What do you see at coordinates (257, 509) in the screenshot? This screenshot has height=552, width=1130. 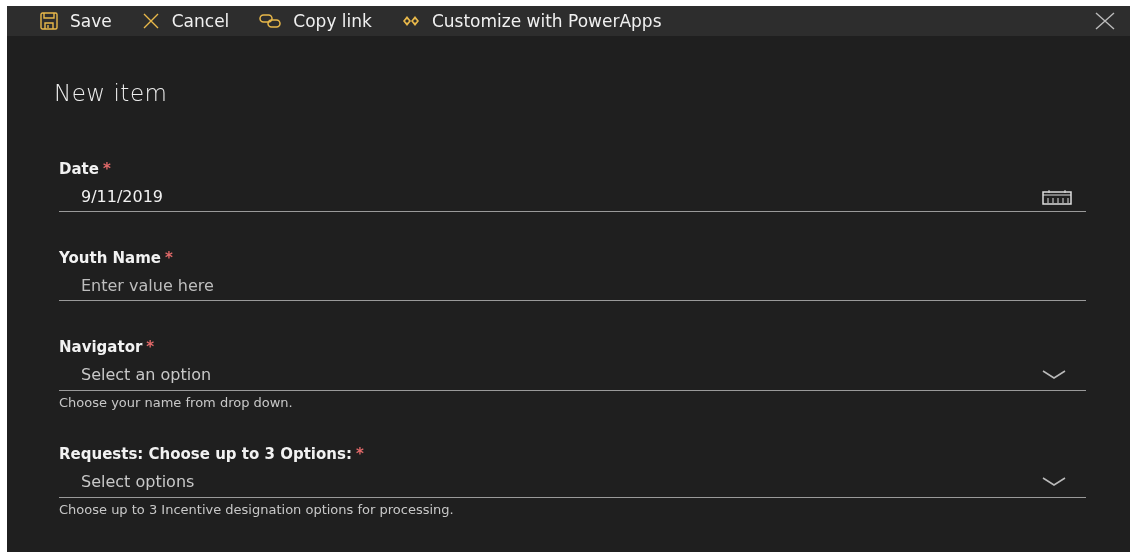 I see `help-text: Choose up to 3 Incentive designation options for processing.` at bounding box center [257, 509].